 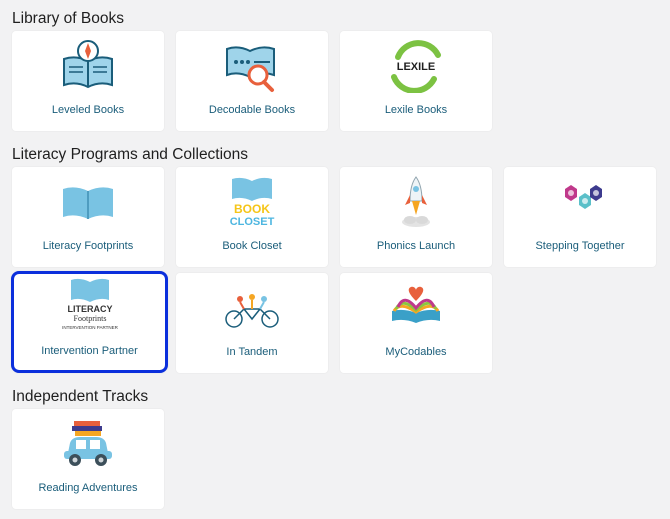 I want to click on svg-text: INTERVENTION PARTNER, so click(x=90, y=327).